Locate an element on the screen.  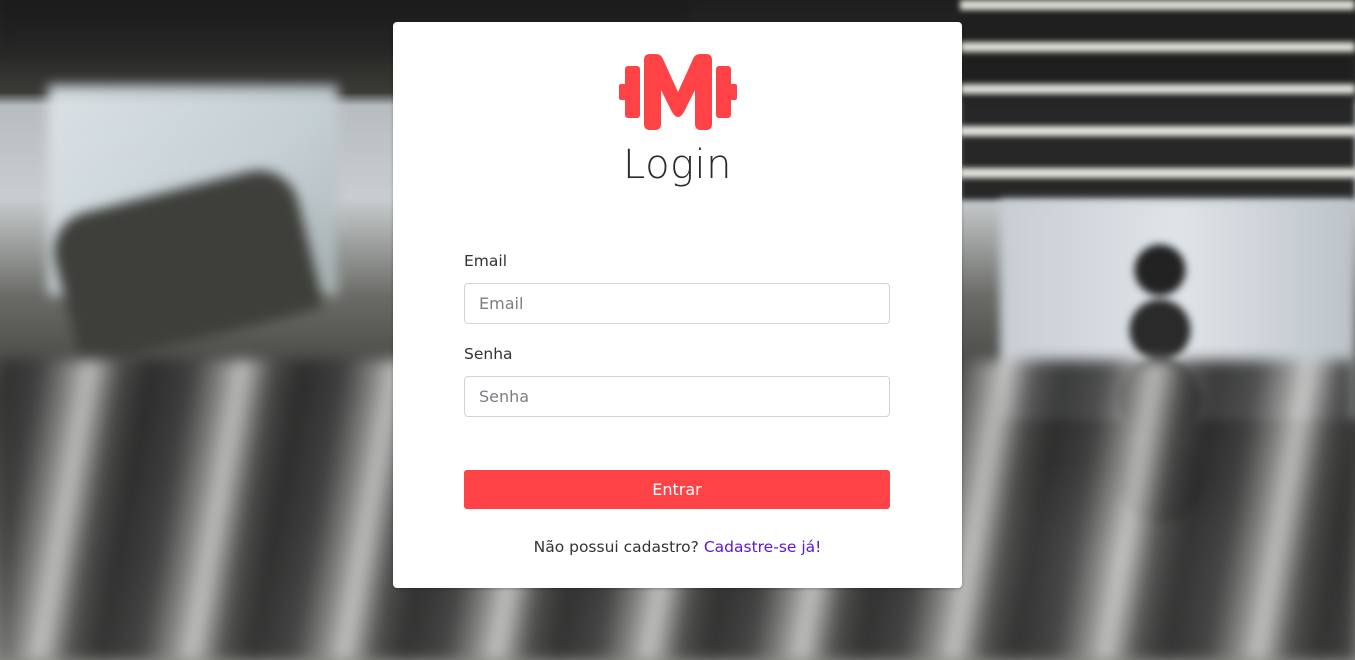
signup-prompt-line: Não possui cadastro? Cadastre-se já! is located at coordinates (677, 547).